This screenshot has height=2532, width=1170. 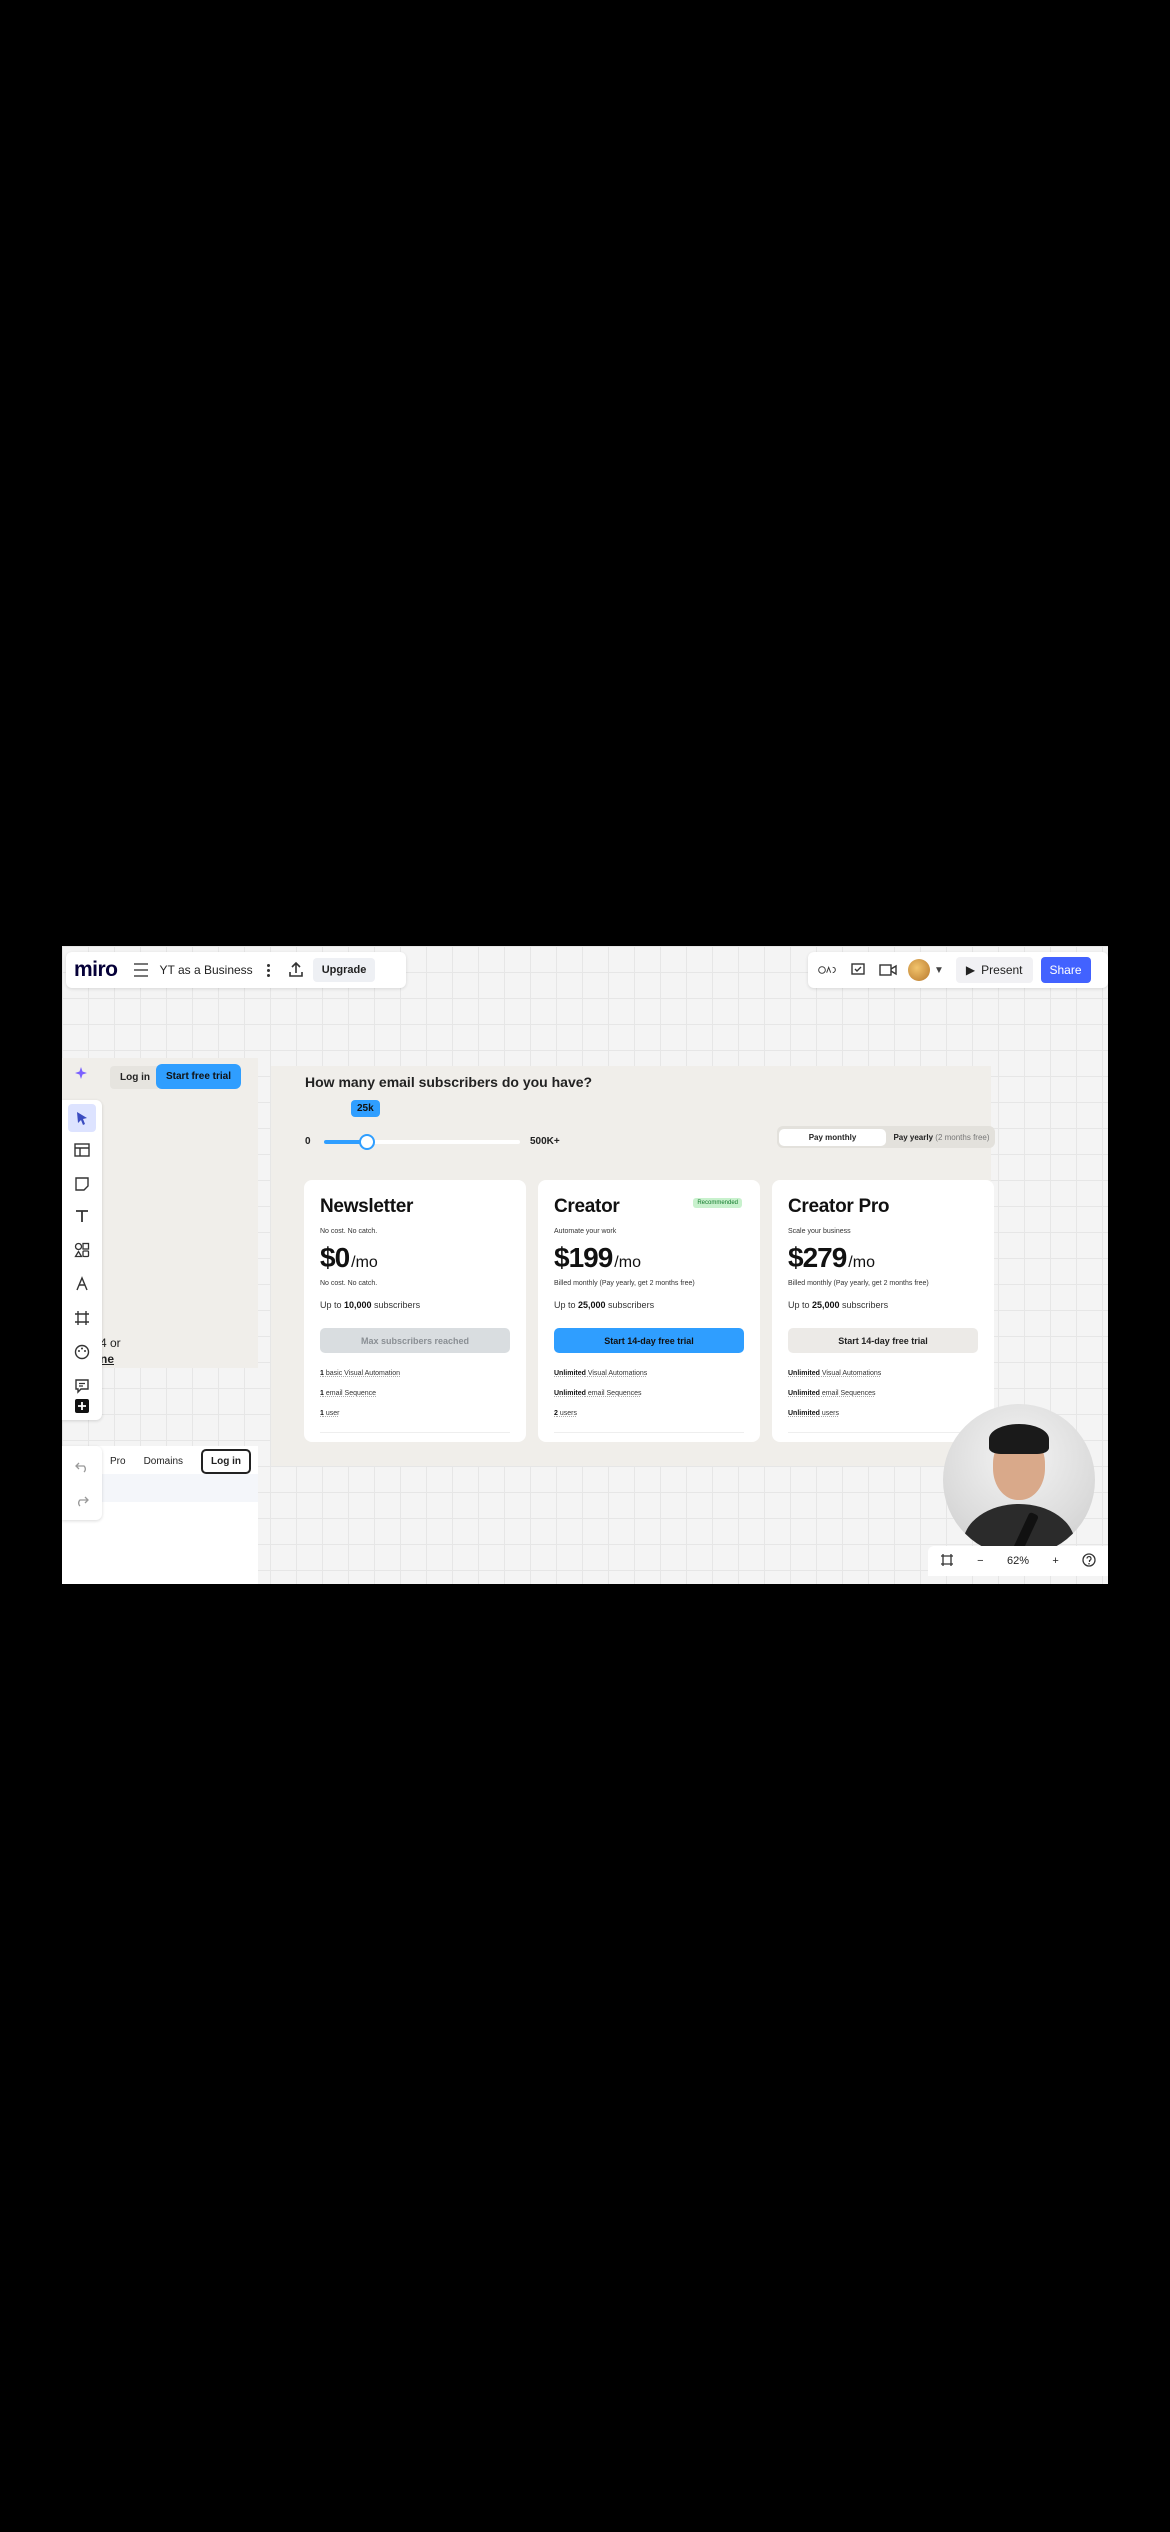 What do you see at coordinates (140, 970) in the screenshot?
I see `menu-icon` at bounding box center [140, 970].